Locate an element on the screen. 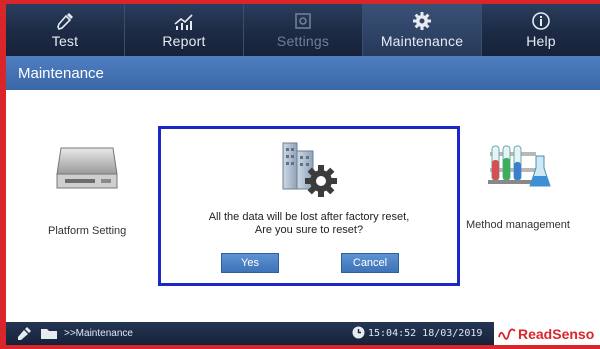  platform-setting-label: Platform Setting is located at coordinates (87, 231).